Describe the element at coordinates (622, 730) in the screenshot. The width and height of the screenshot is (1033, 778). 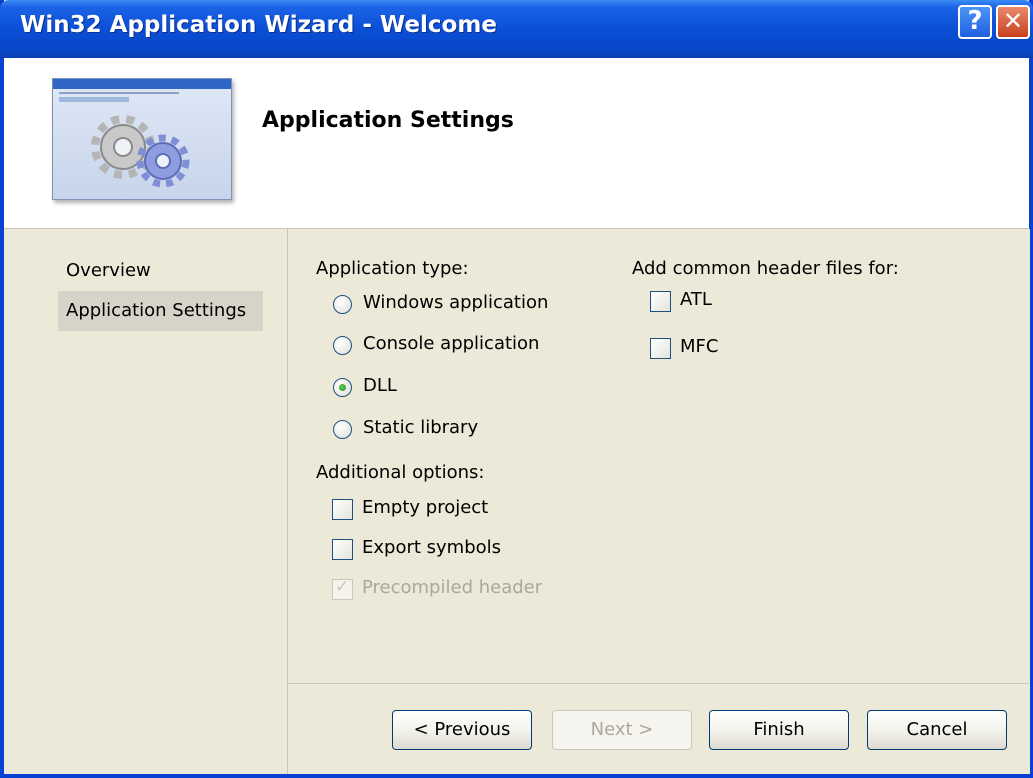
I see `next-button: Next >` at that location.